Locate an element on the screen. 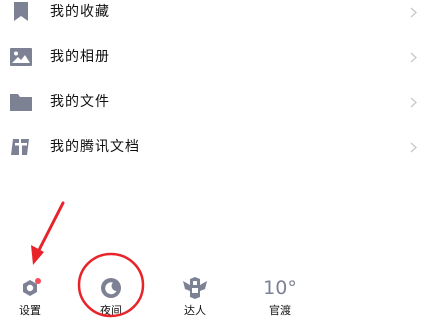 This screenshot has width=428, height=321. photo-album-icon is located at coordinates (21, 57).